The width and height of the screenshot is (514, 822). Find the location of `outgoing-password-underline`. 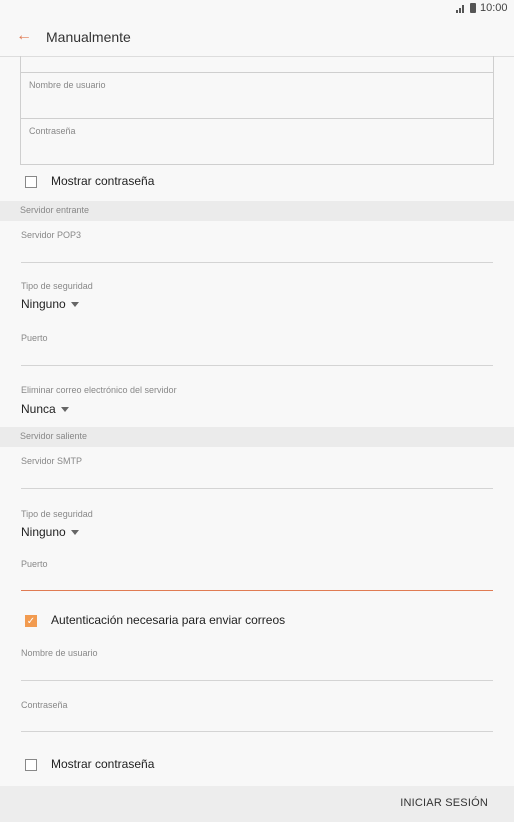

outgoing-password-underline is located at coordinates (257, 731).